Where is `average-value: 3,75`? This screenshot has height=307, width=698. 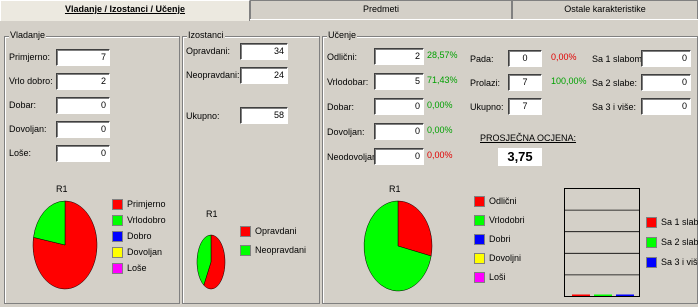
average-value: 3,75 is located at coordinates (520, 157).